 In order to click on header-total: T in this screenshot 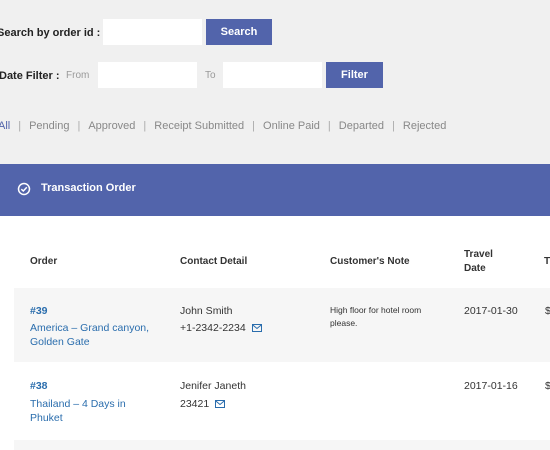, I will do `click(547, 261)`.